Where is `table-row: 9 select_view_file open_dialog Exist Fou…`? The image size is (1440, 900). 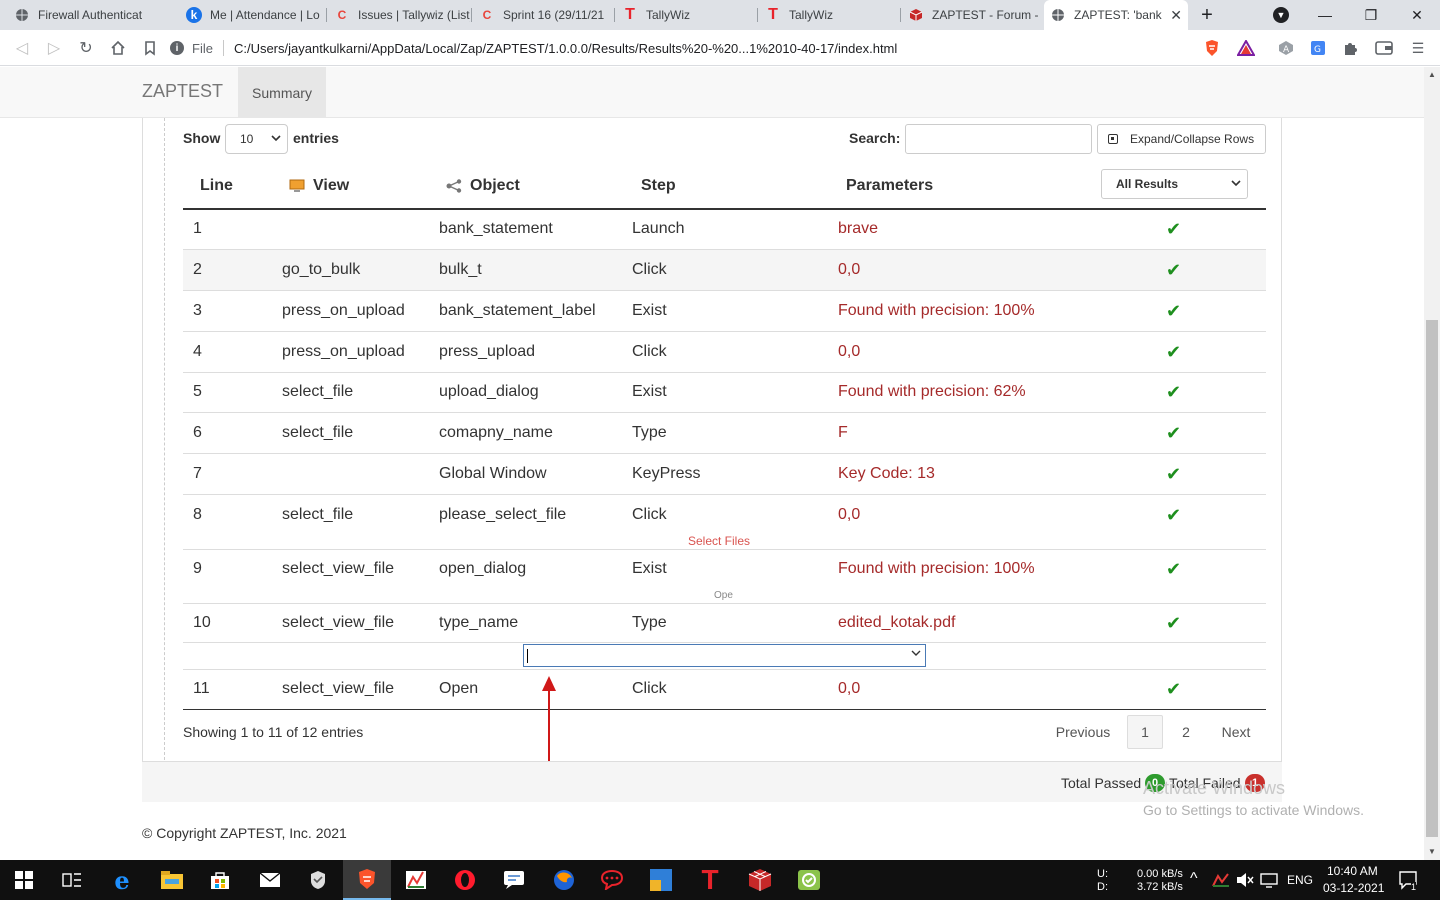 table-row: 9 select_view_file open_dialog Exist Fou… is located at coordinates (724, 569).